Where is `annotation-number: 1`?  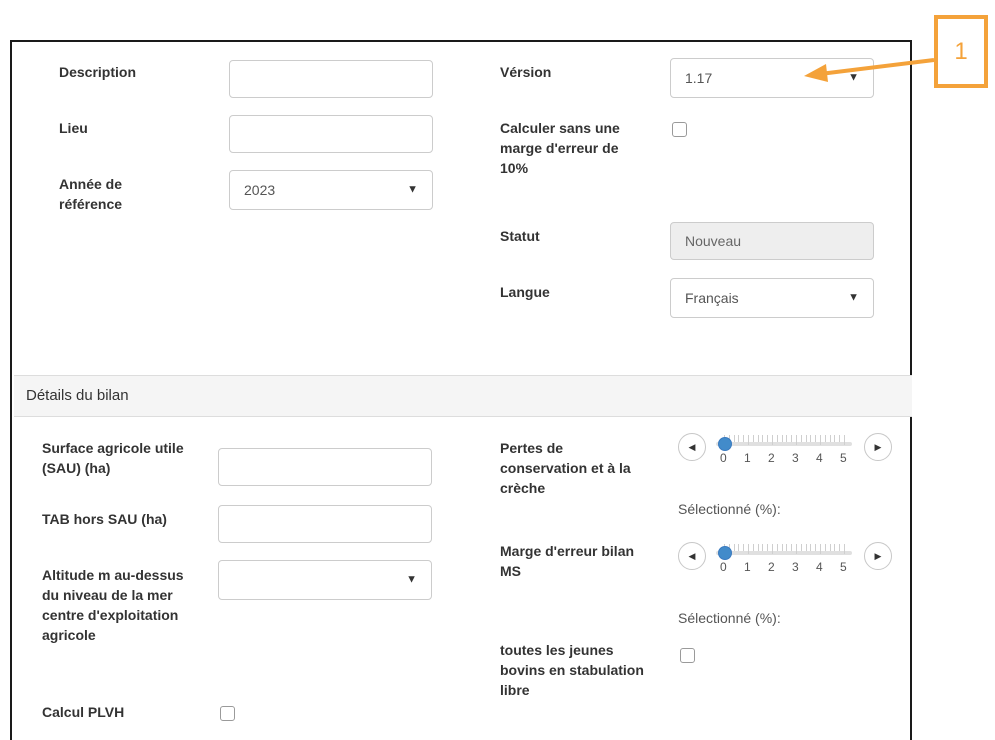 annotation-number: 1 is located at coordinates (961, 51).